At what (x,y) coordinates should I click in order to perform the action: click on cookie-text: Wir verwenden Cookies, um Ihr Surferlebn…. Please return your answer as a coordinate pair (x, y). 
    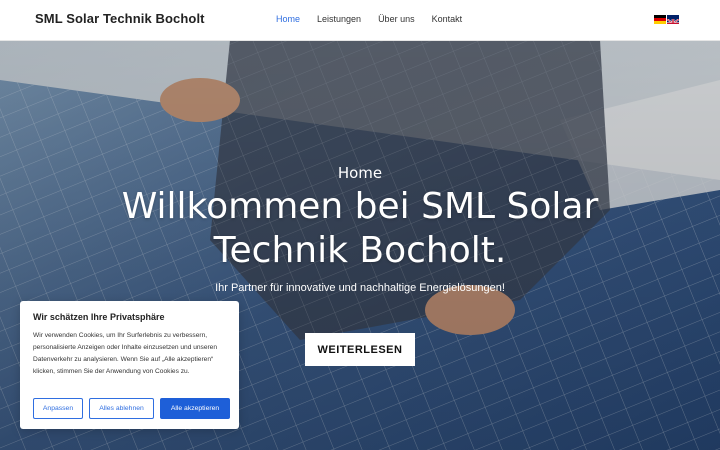
    Looking at the image, I should click on (125, 353).